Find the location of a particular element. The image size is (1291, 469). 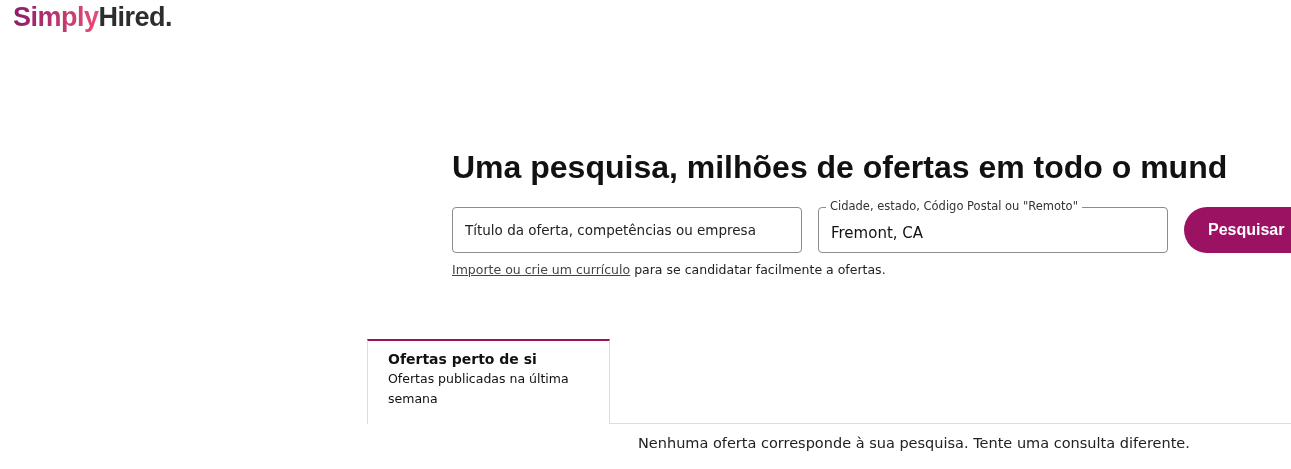

location-field-label: Cidade, estado, Código Postal ou "Remoto" is located at coordinates (954, 206).